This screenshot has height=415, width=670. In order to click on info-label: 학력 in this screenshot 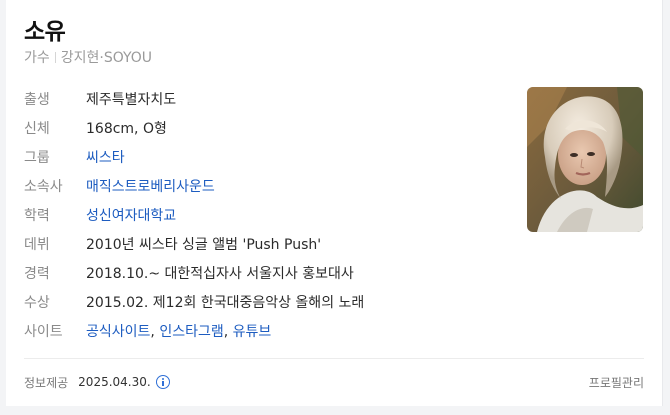, I will do `click(37, 215)`.